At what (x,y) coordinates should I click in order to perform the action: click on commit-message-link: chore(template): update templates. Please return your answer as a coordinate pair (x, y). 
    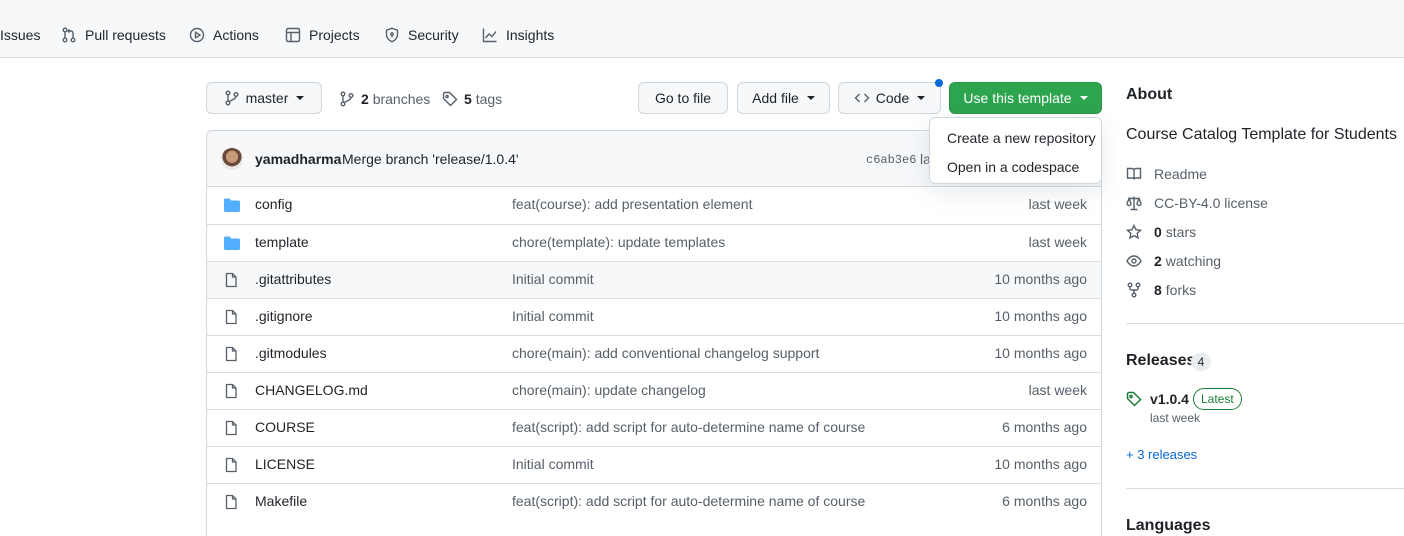
    Looking at the image, I should click on (618, 242).